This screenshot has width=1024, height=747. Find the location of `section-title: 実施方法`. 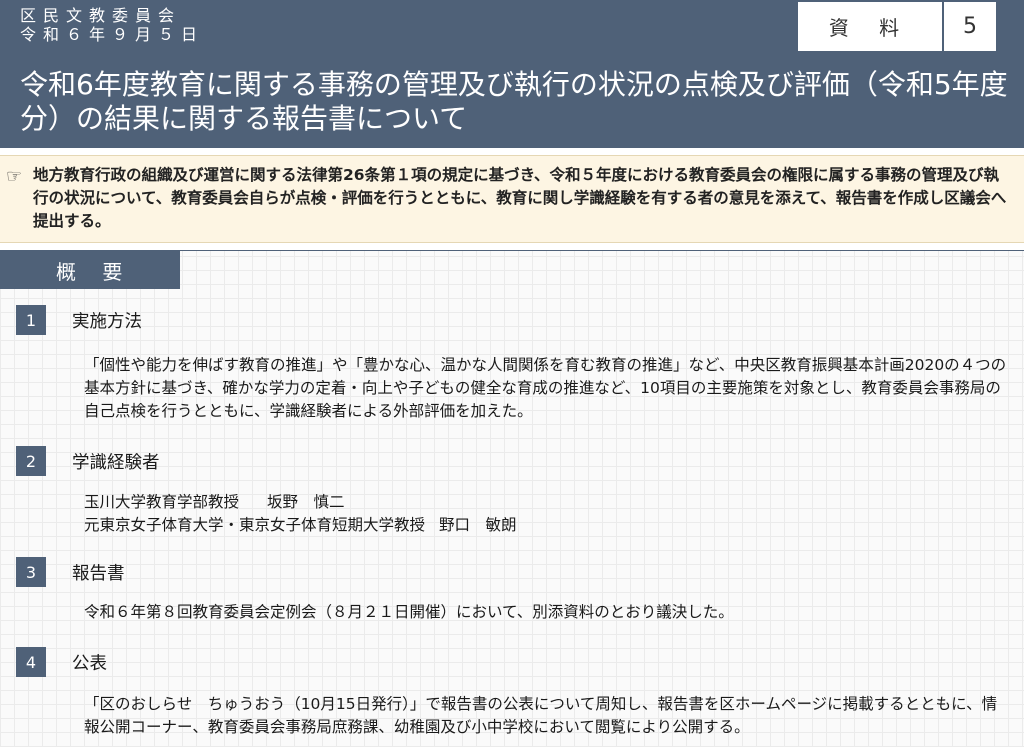

section-title: 実施方法 is located at coordinates (107, 322).